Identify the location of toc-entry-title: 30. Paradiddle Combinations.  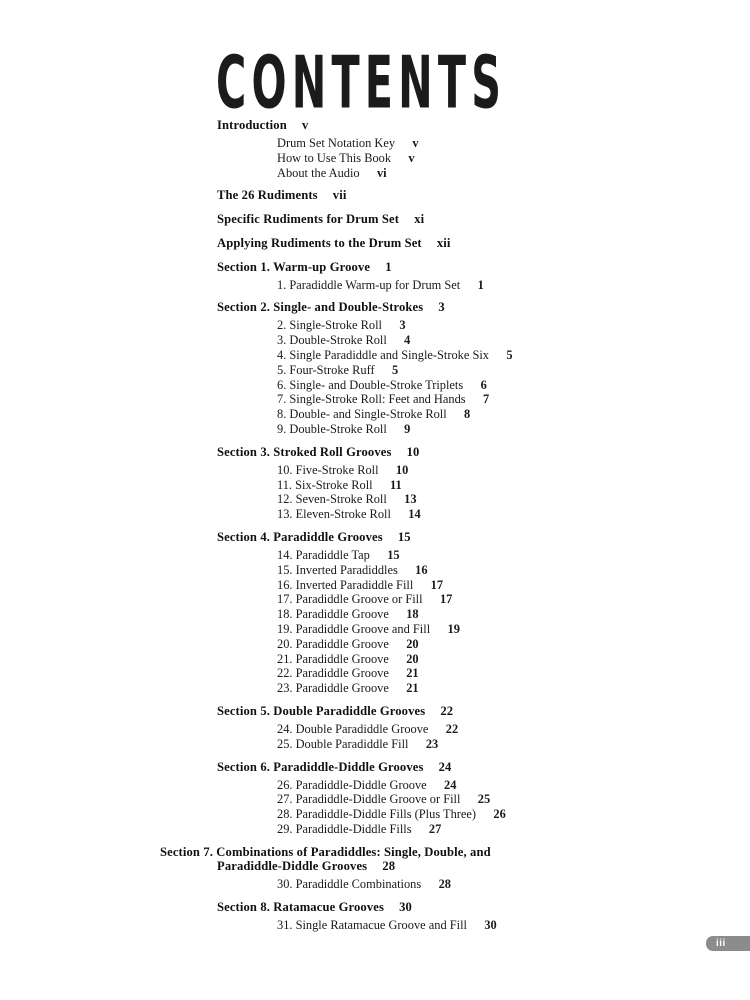
(349, 883).